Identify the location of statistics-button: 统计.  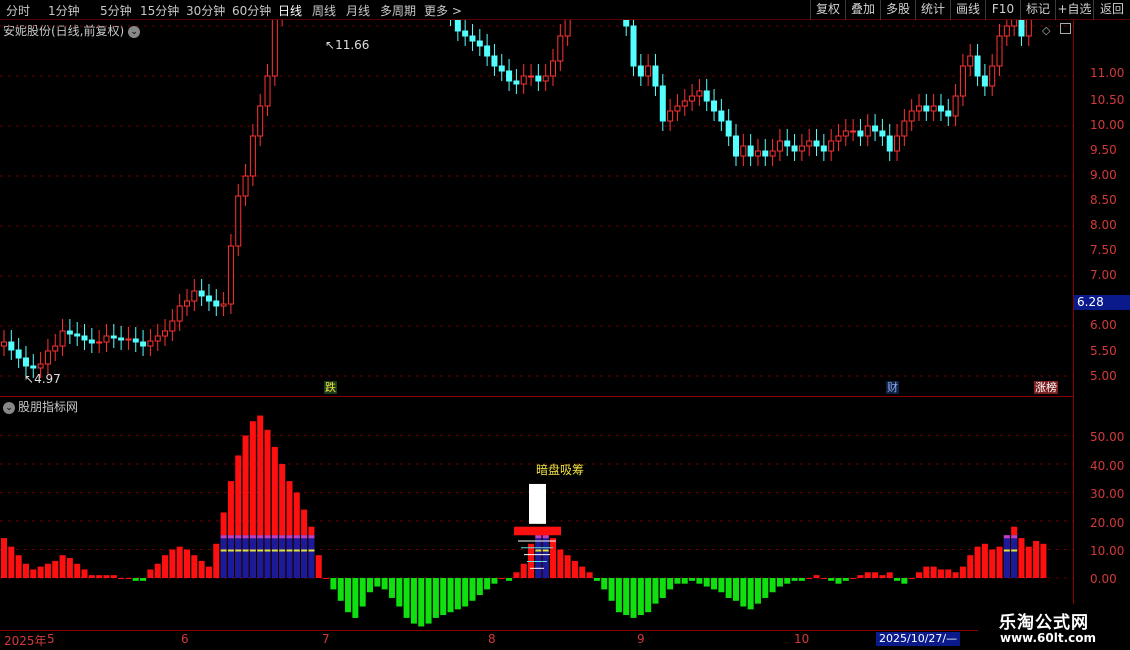
(932, 10).